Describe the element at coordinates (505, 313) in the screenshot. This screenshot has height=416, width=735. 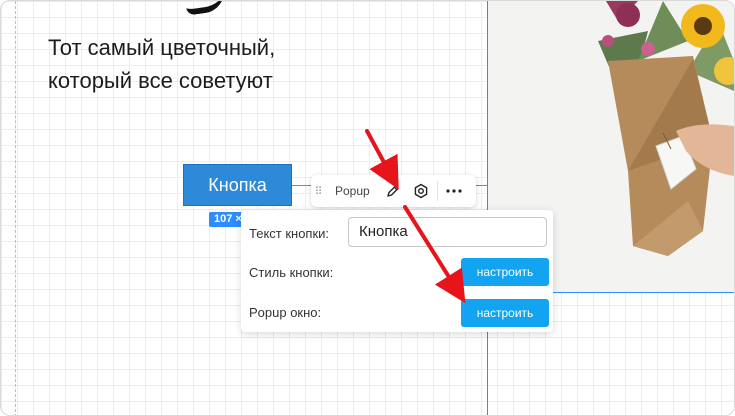
I see `popup-configure-button: настроить` at that location.